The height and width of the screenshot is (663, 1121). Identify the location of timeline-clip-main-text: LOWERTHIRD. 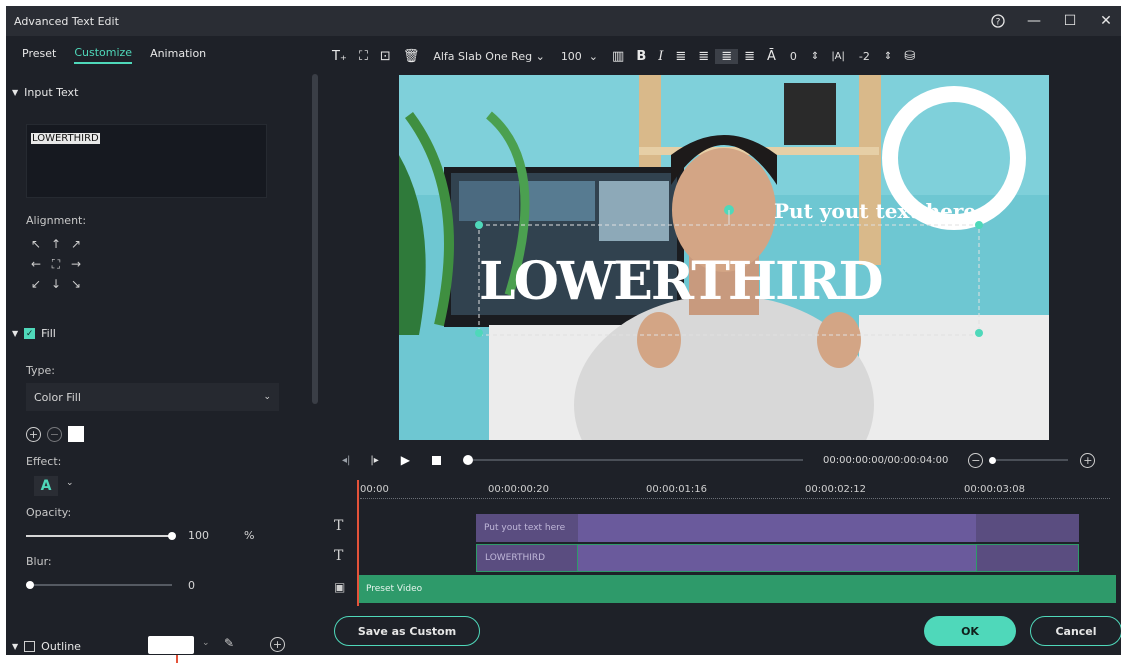
(527, 558).